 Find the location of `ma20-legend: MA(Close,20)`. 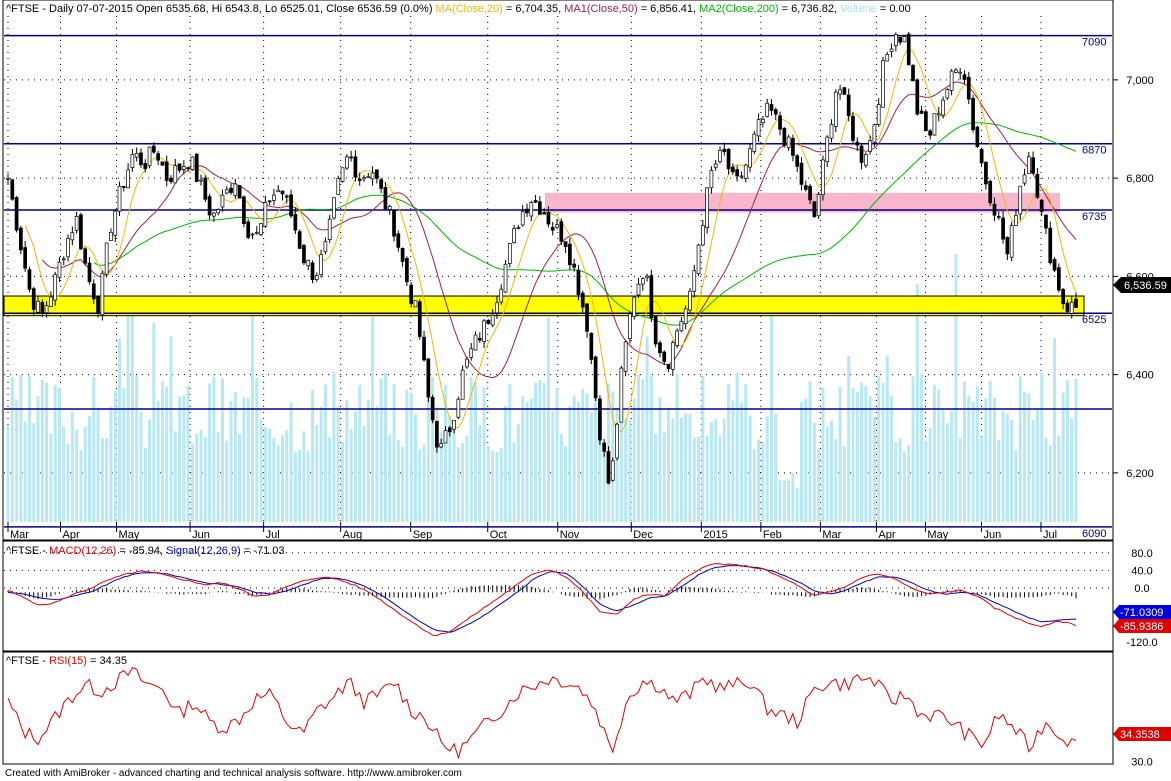

ma20-legend: MA(Close,20) is located at coordinates (469, 9).